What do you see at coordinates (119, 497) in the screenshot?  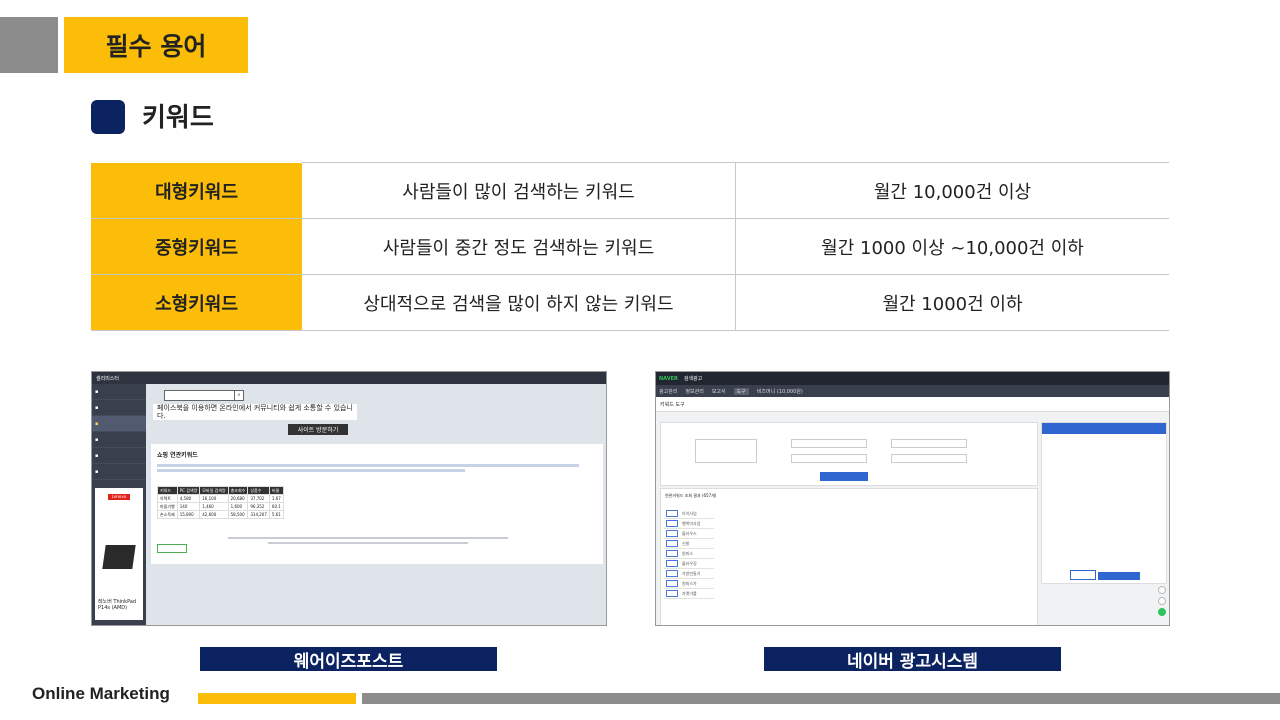 I see `s1-ad-brand: Lenovo` at bounding box center [119, 497].